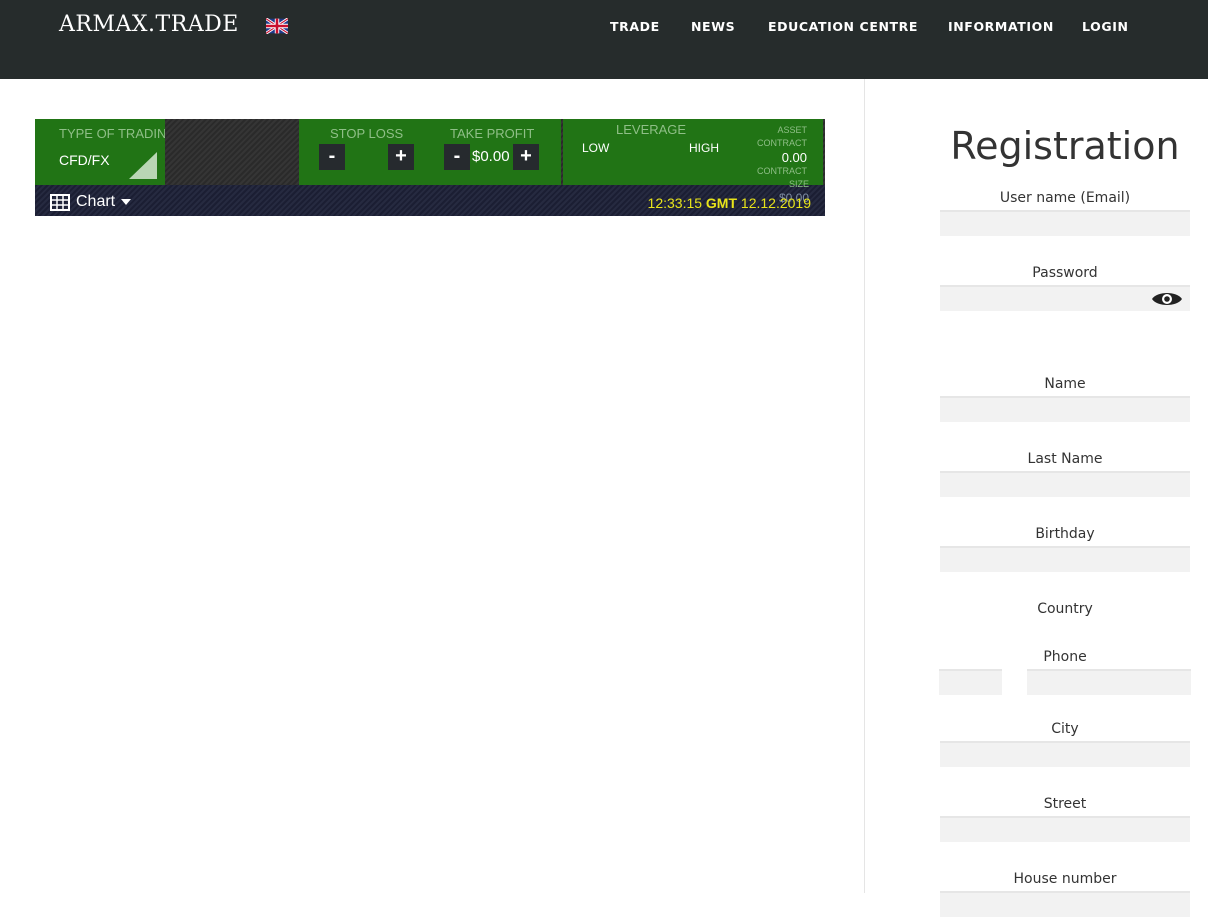  I want to click on email-field, so click(1065, 223).